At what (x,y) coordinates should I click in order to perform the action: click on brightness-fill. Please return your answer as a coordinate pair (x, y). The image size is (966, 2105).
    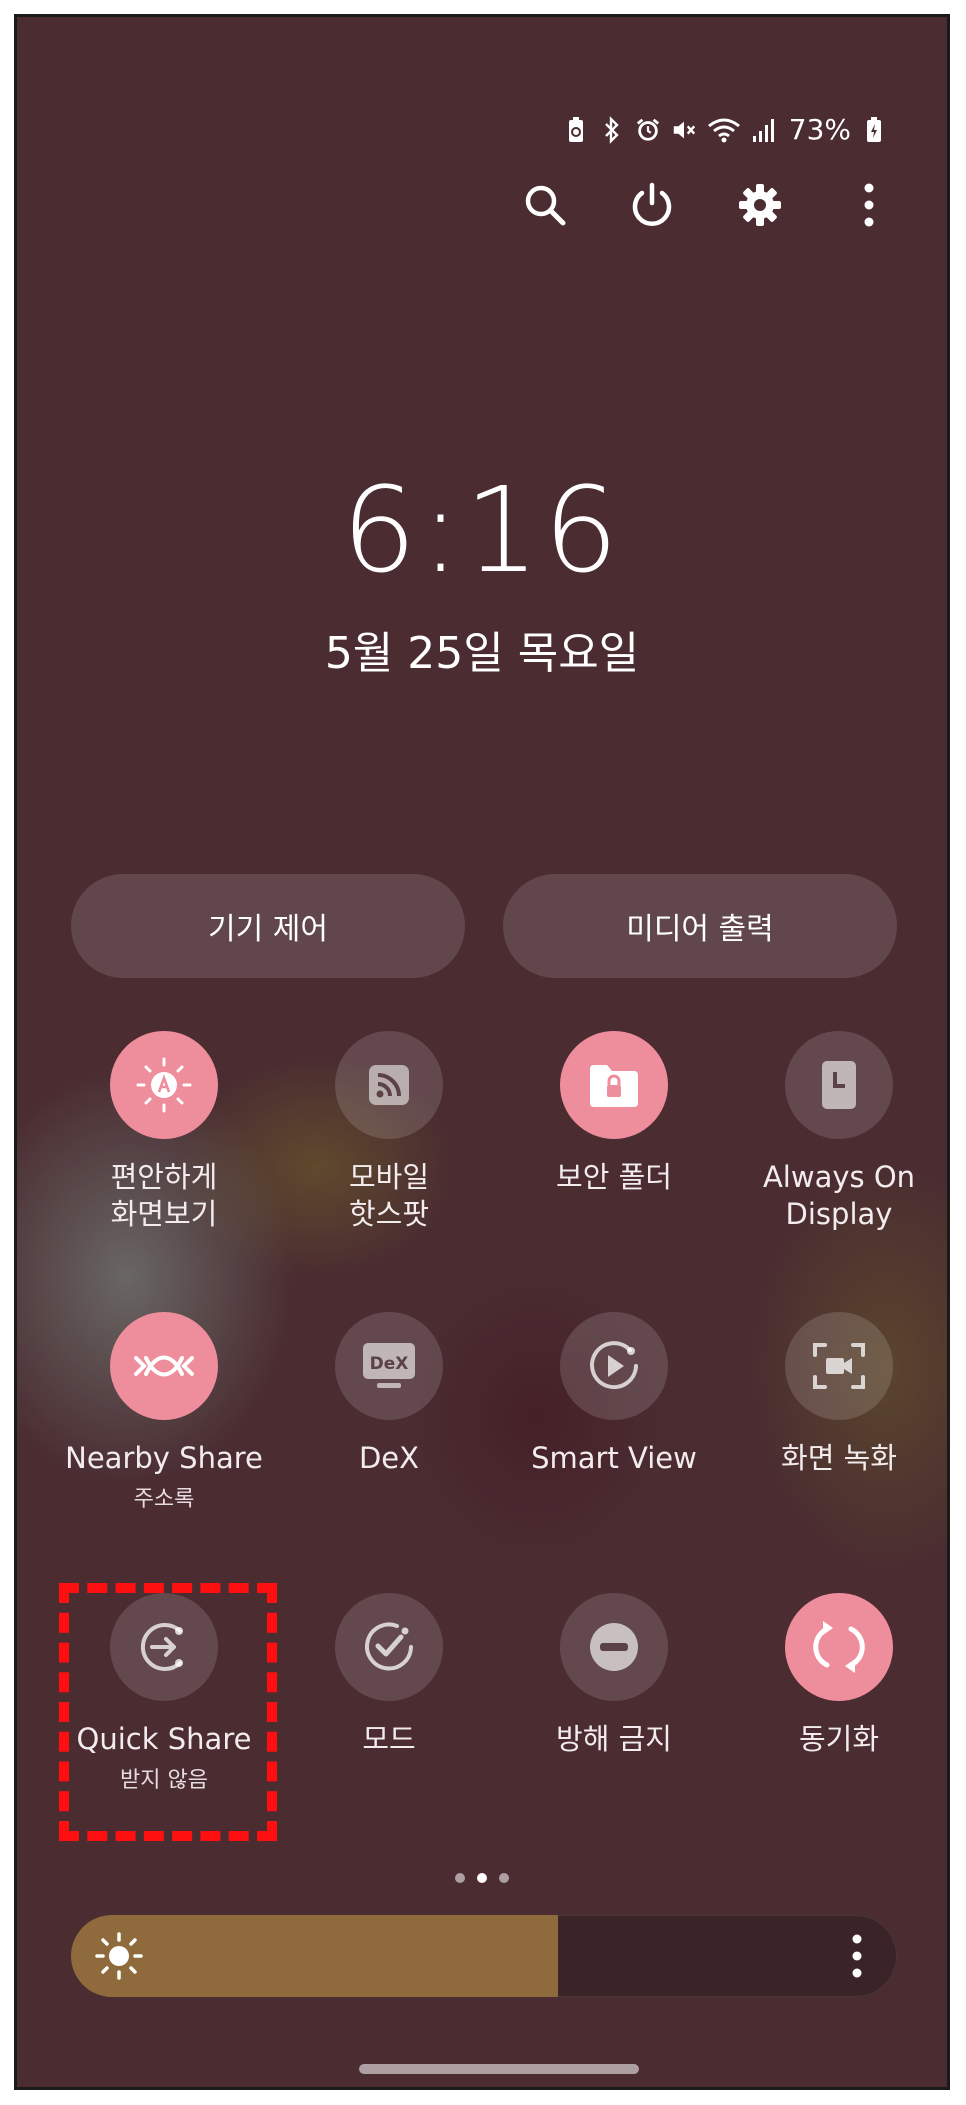
    Looking at the image, I should click on (315, 1956).